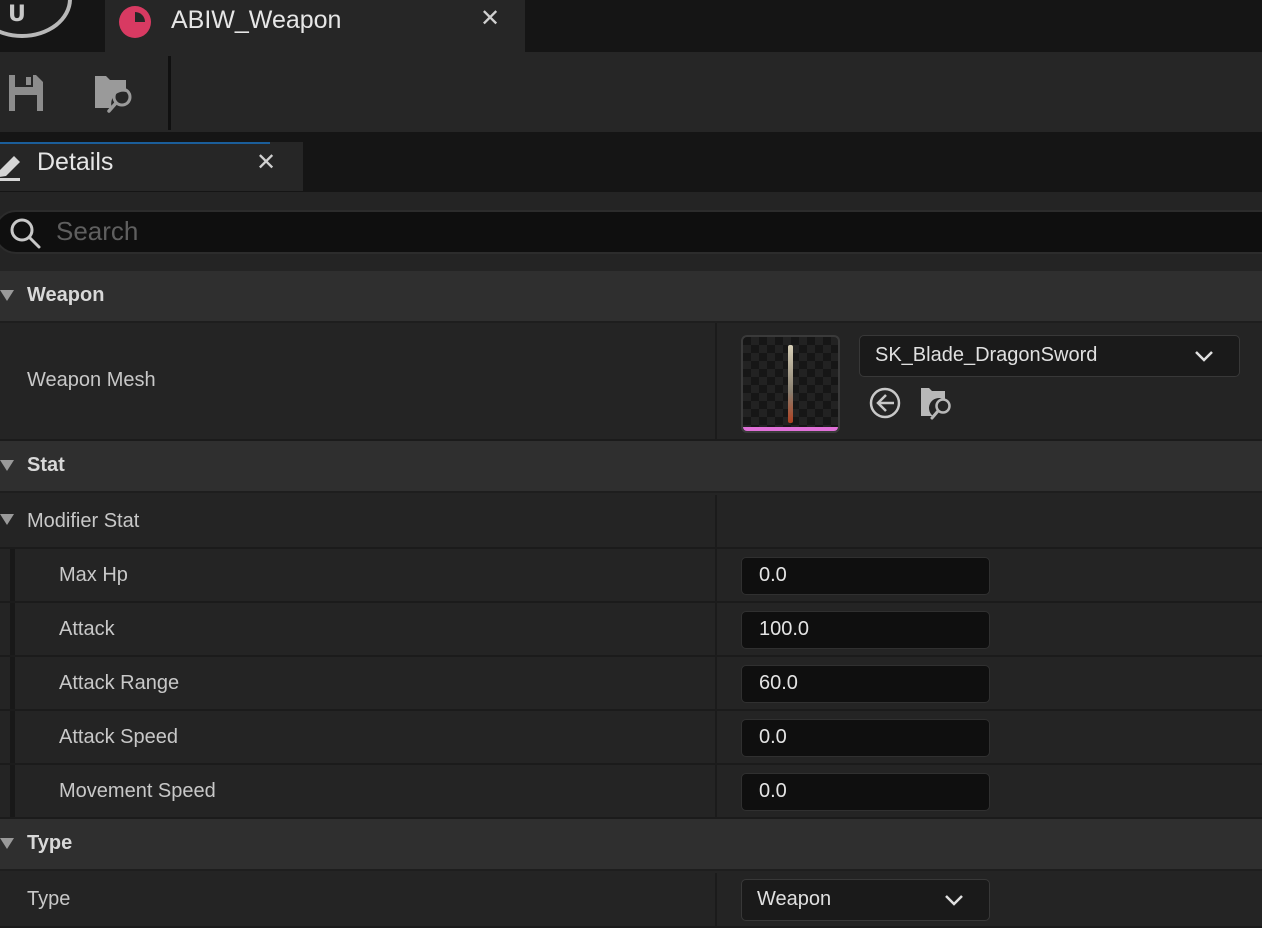 Image resolution: width=1262 pixels, height=928 pixels. I want to click on property-label: Attack, so click(87, 629).